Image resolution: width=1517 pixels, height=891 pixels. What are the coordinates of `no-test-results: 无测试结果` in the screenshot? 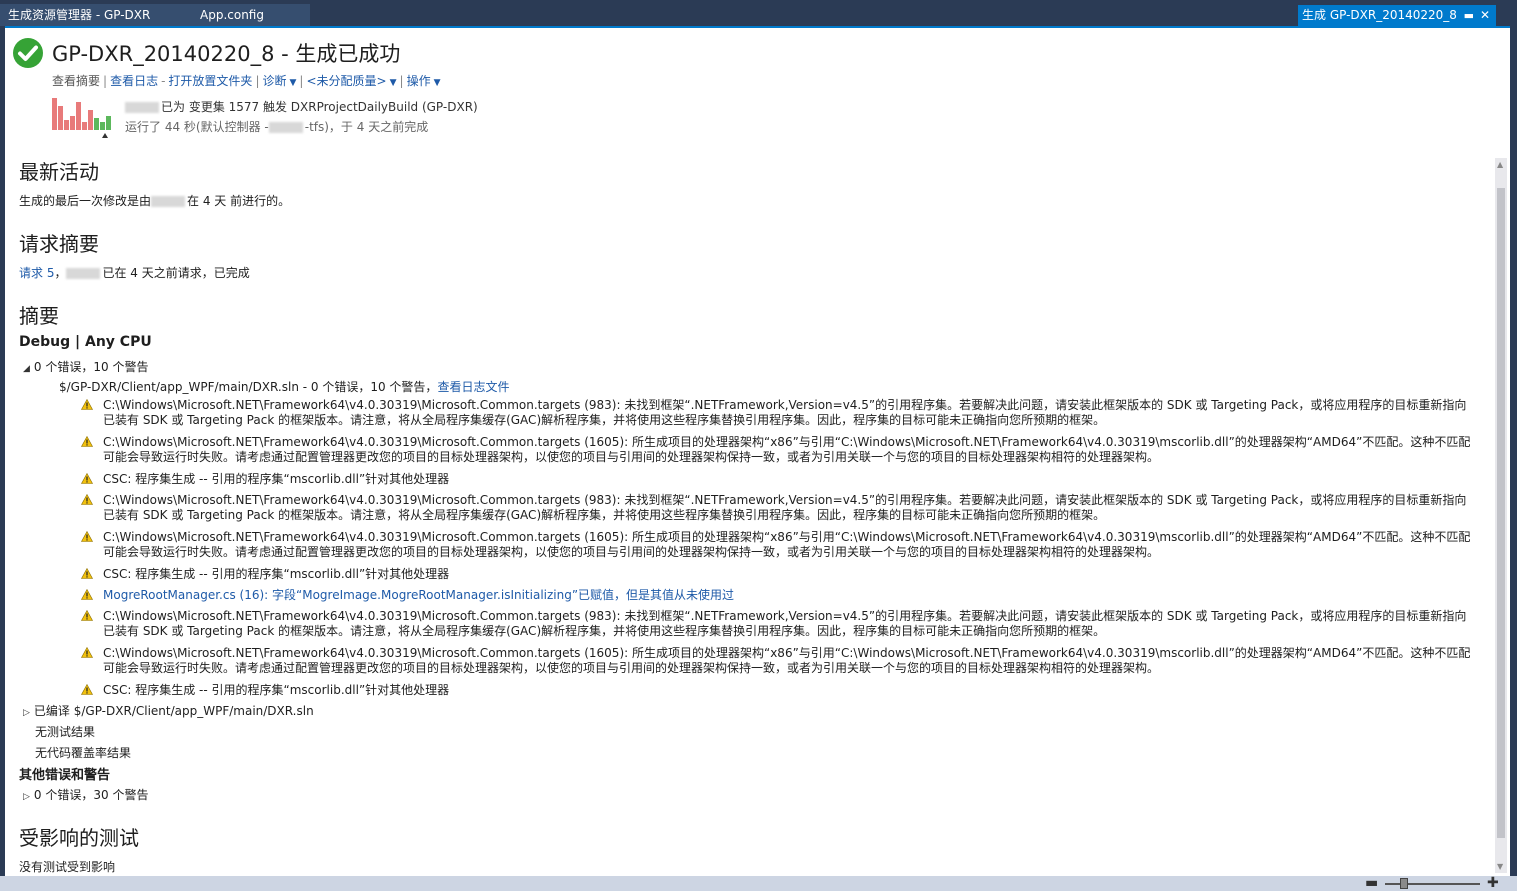 It's located at (65, 732).